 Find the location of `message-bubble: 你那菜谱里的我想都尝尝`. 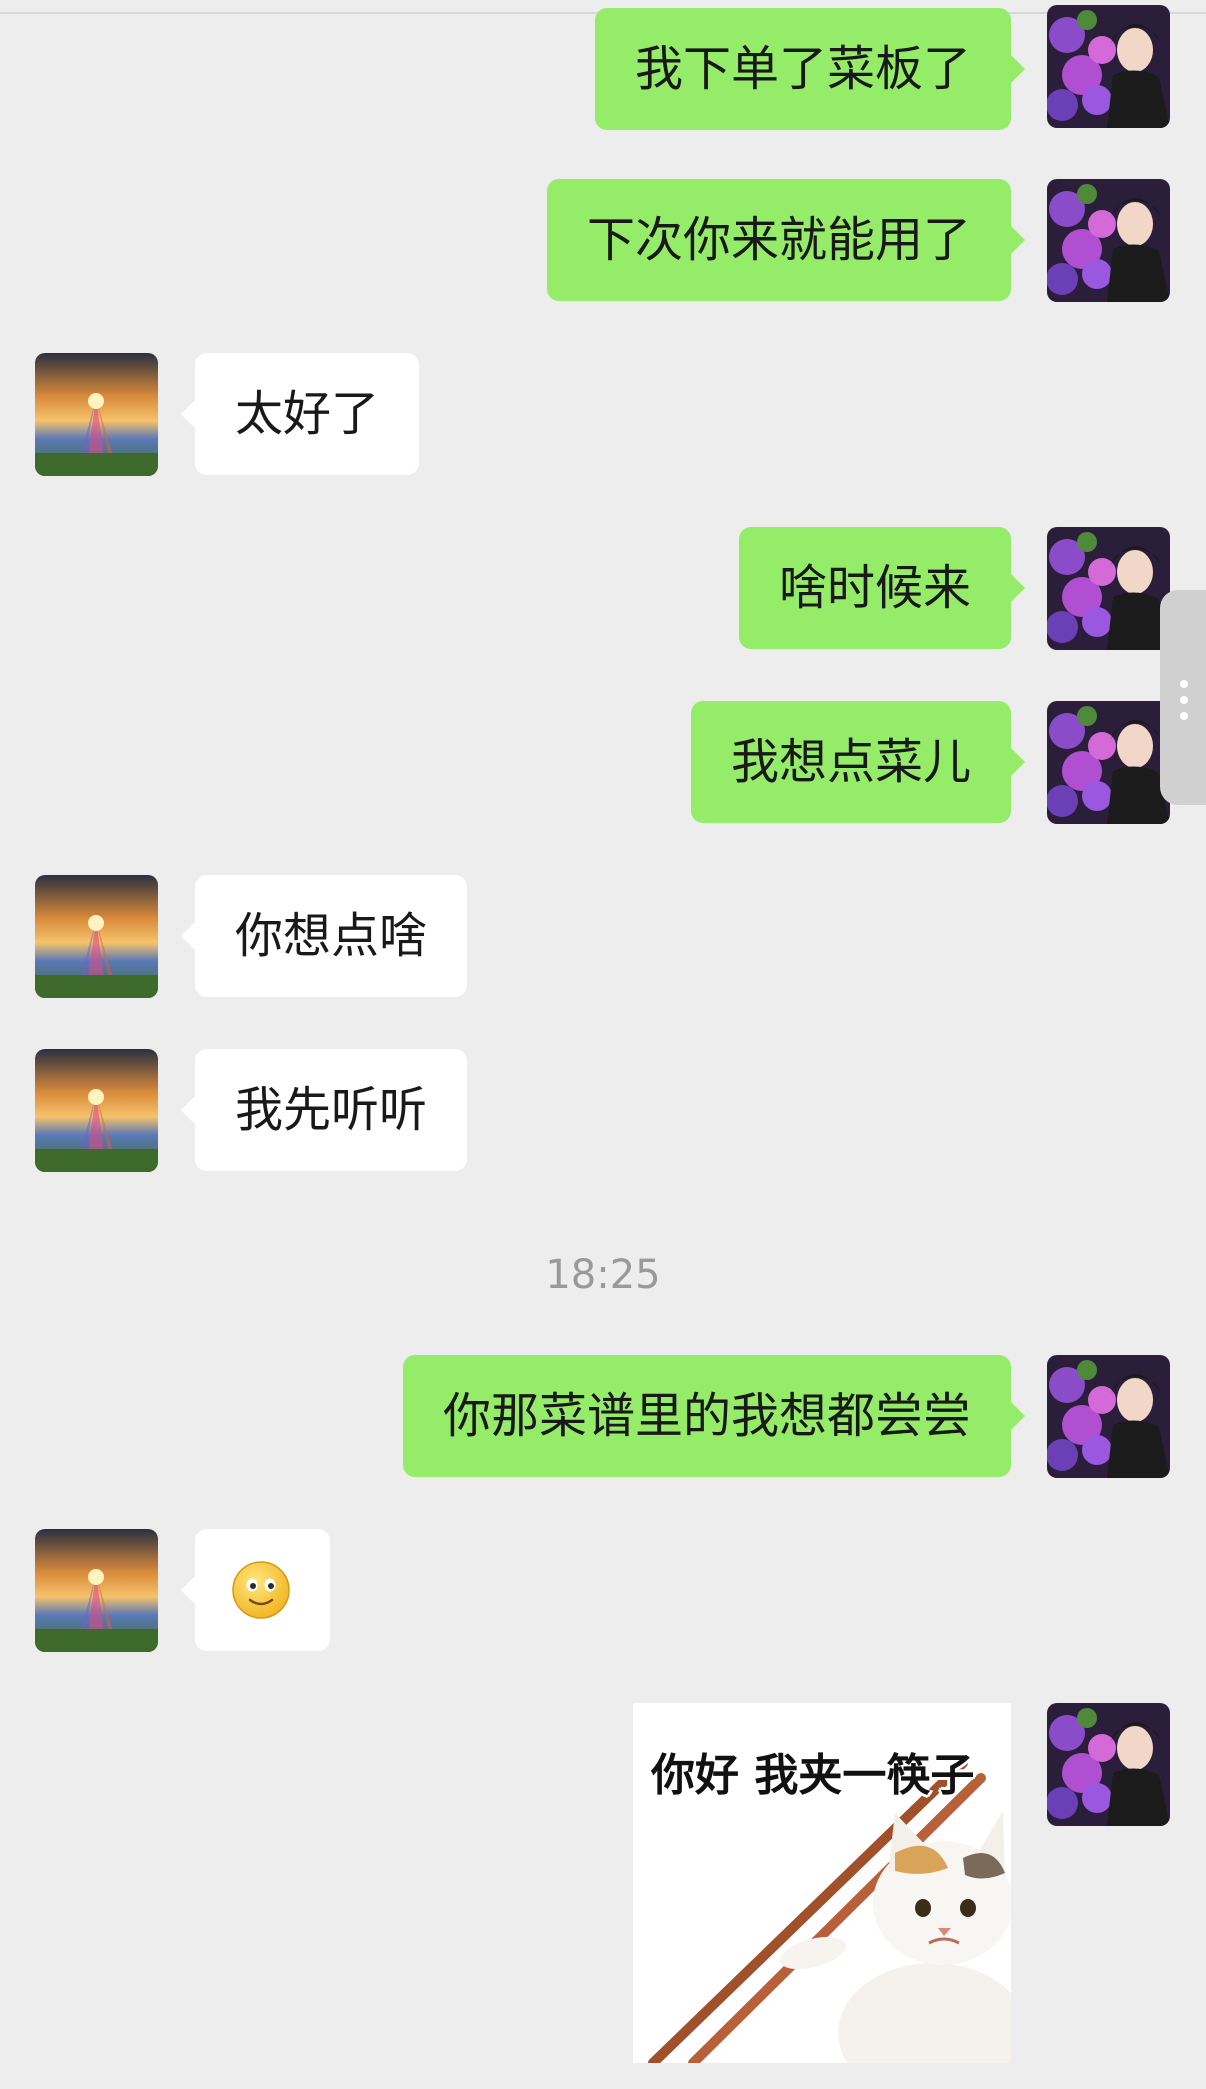

message-bubble: 你那菜谱里的我想都尝尝 is located at coordinates (714, 1416).